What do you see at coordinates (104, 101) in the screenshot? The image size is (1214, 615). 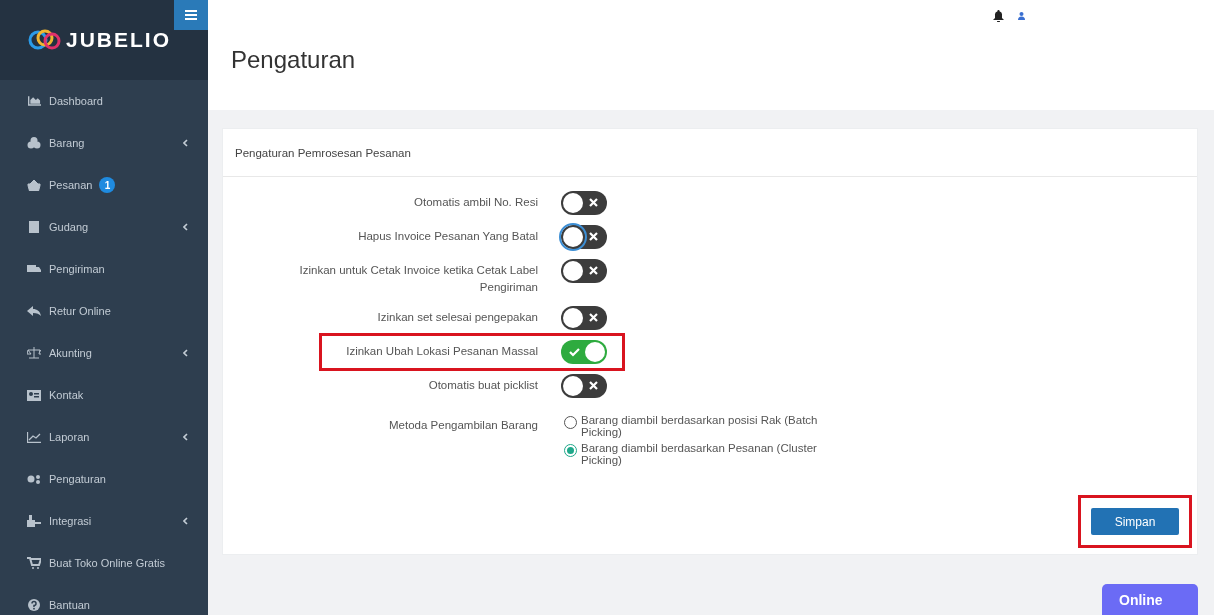 I see `sidebar-item: Dashboard` at bounding box center [104, 101].